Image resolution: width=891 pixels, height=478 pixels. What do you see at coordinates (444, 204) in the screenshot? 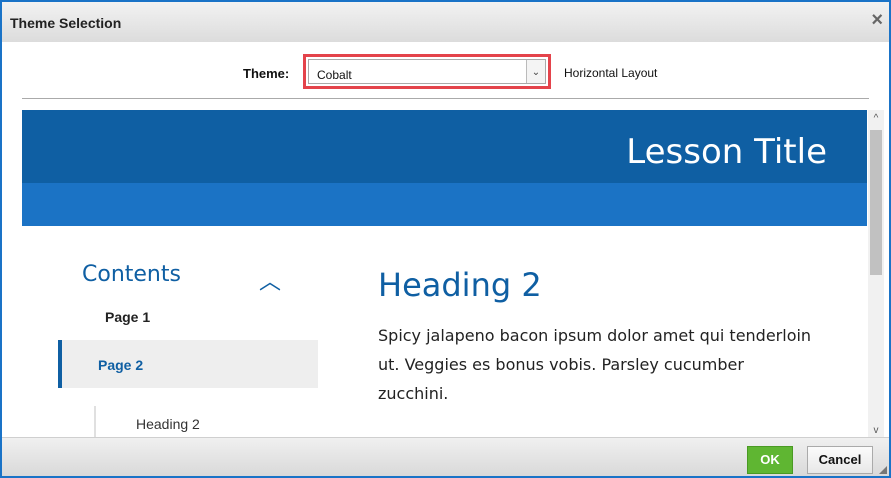
I see `preview-subbanner` at bounding box center [444, 204].